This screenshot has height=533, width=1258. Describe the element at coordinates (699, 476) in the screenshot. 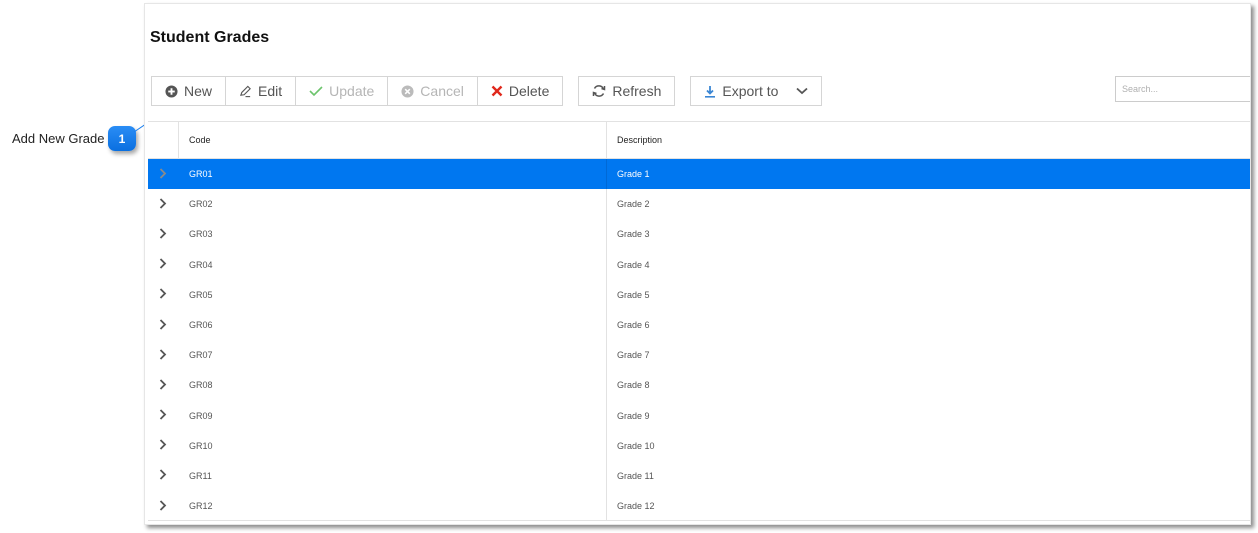

I see `table-row: GR11 Grade 11` at that location.